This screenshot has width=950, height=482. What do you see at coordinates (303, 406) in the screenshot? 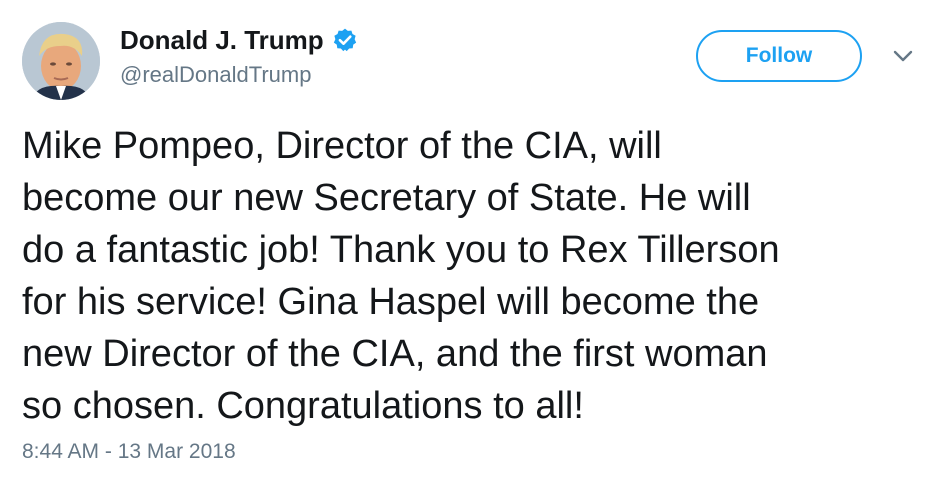
I see `tweet-text-line: so chosen. Congratulations to all!` at bounding box center [303, 406].